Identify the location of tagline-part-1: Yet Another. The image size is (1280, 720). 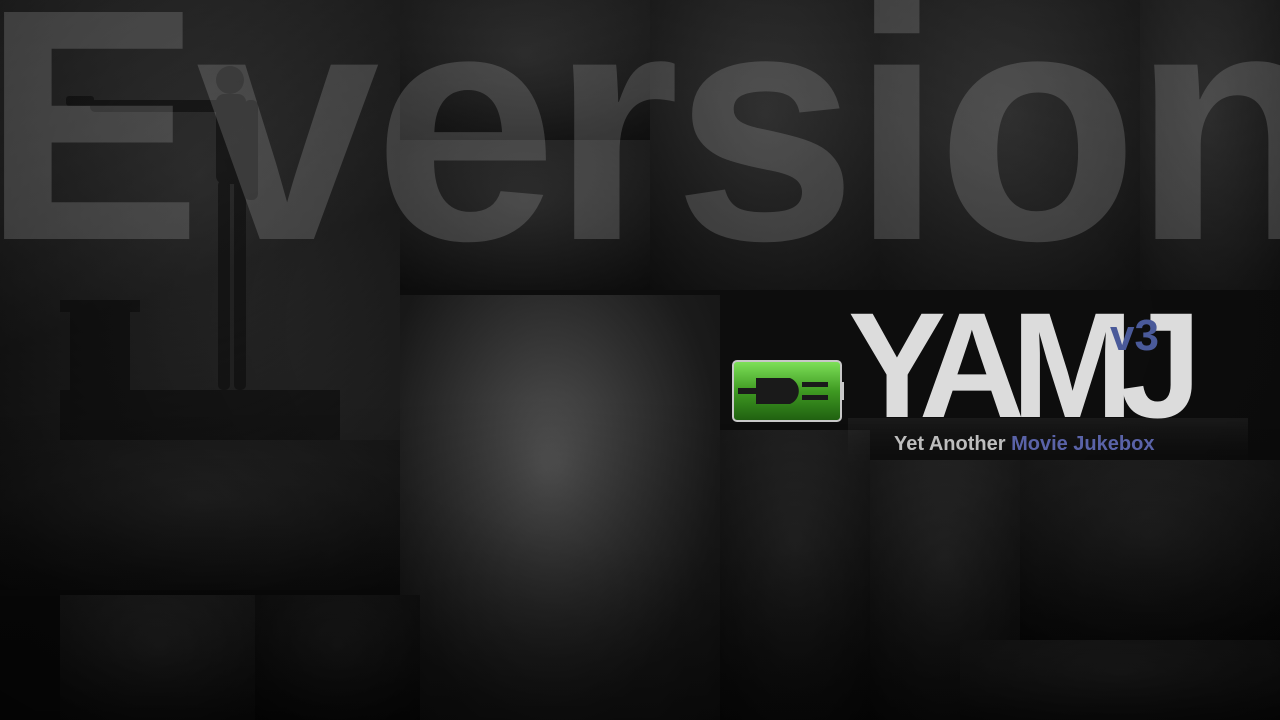
(953, 444).